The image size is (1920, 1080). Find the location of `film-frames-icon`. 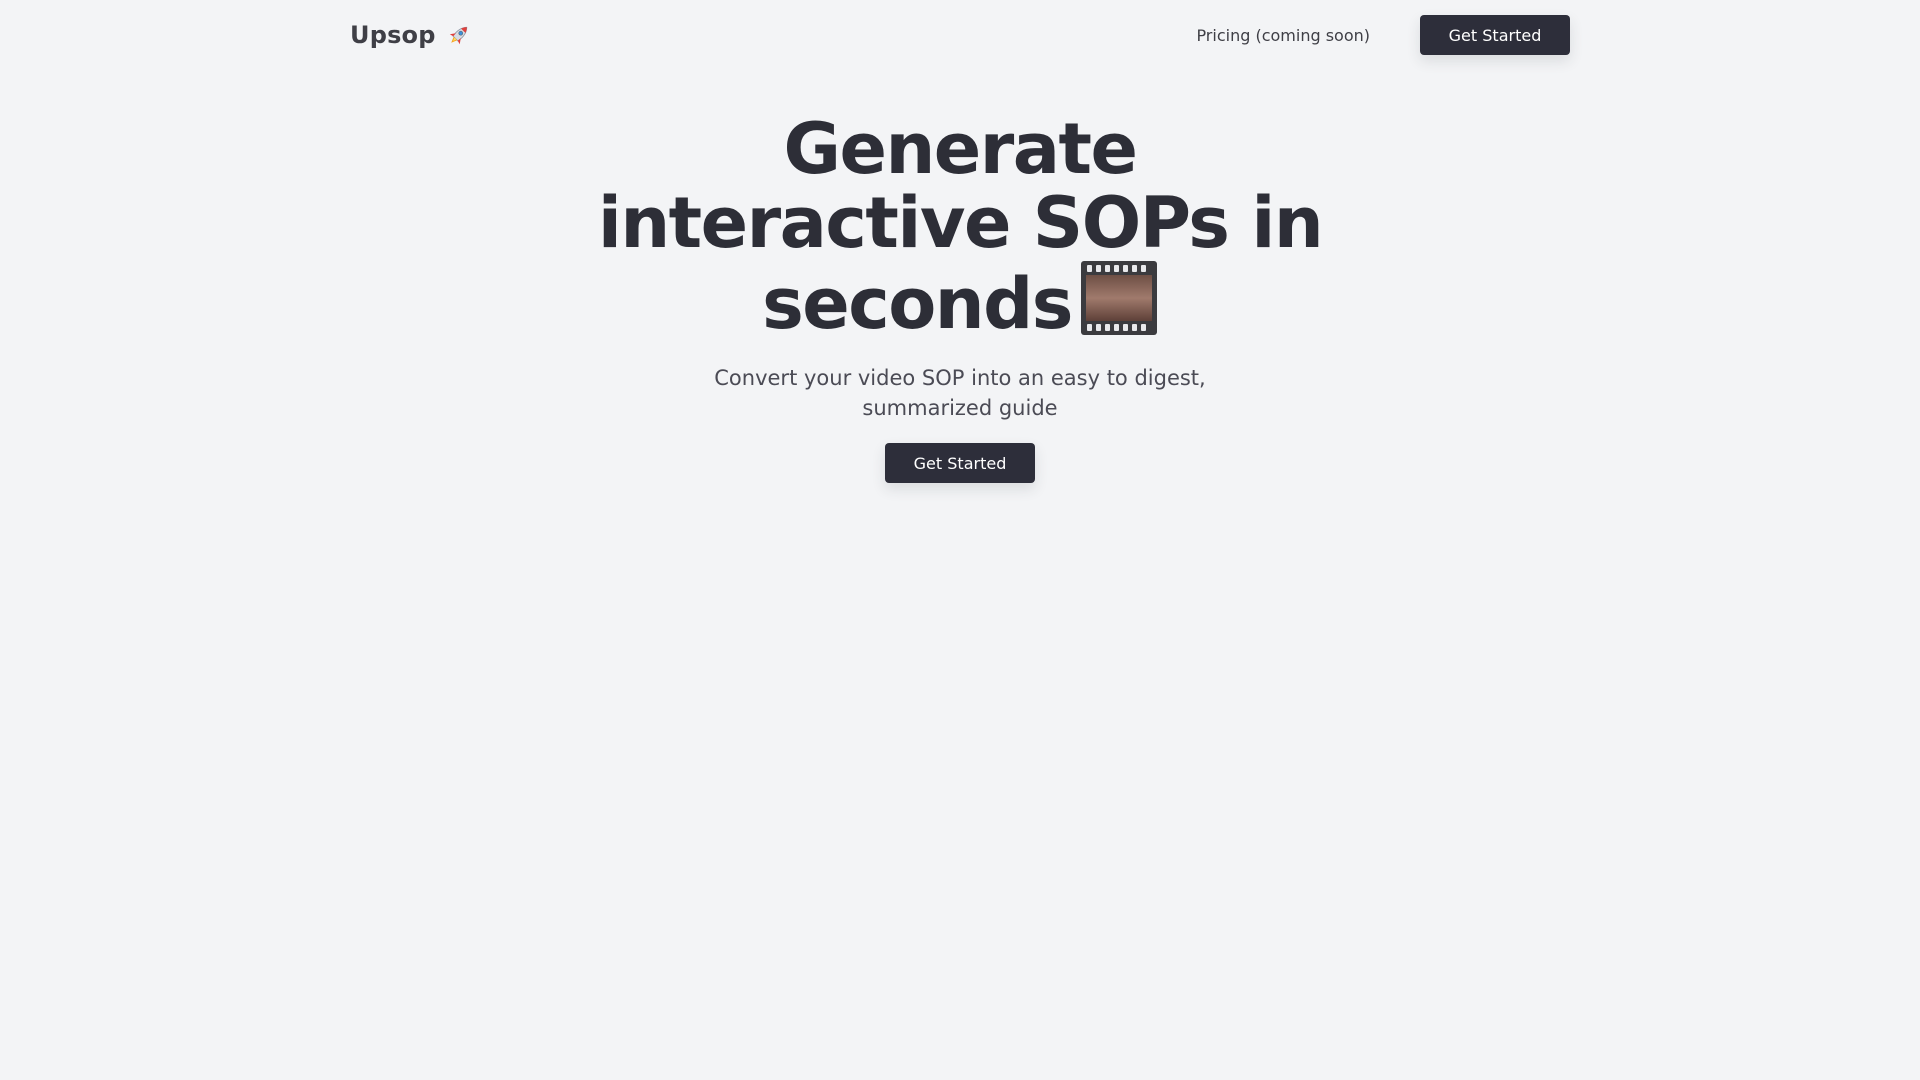

film-frames-icon is located at coordinates (1119, 298).